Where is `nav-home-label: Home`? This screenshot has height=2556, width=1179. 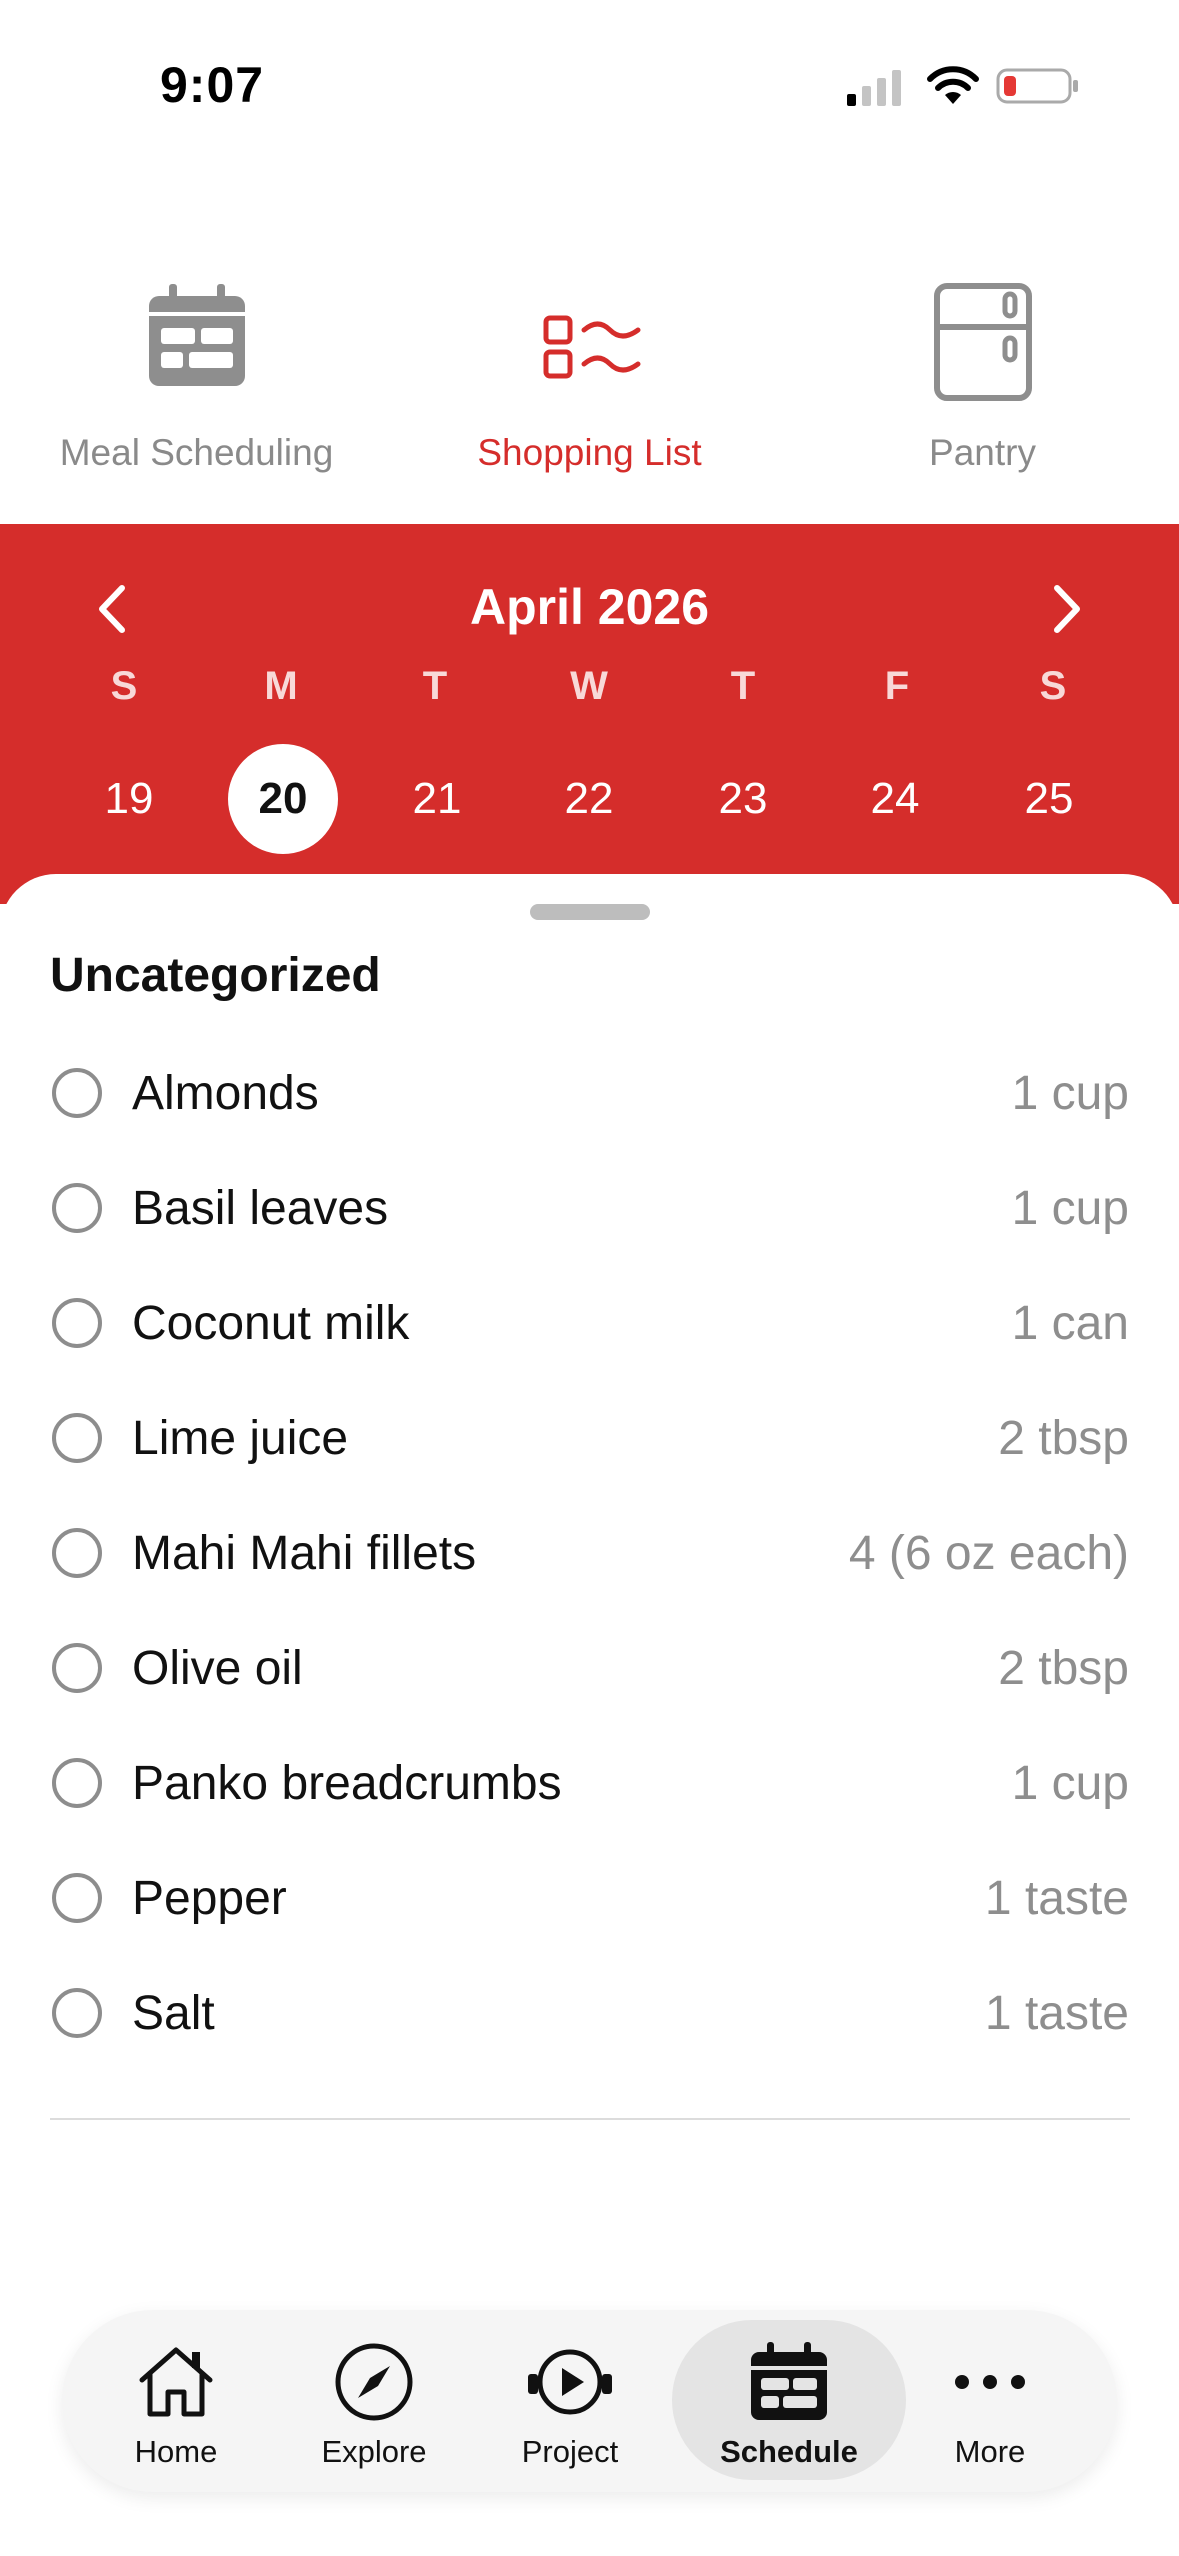 nav-home-label: Home is located at coordinates (176, 2451).